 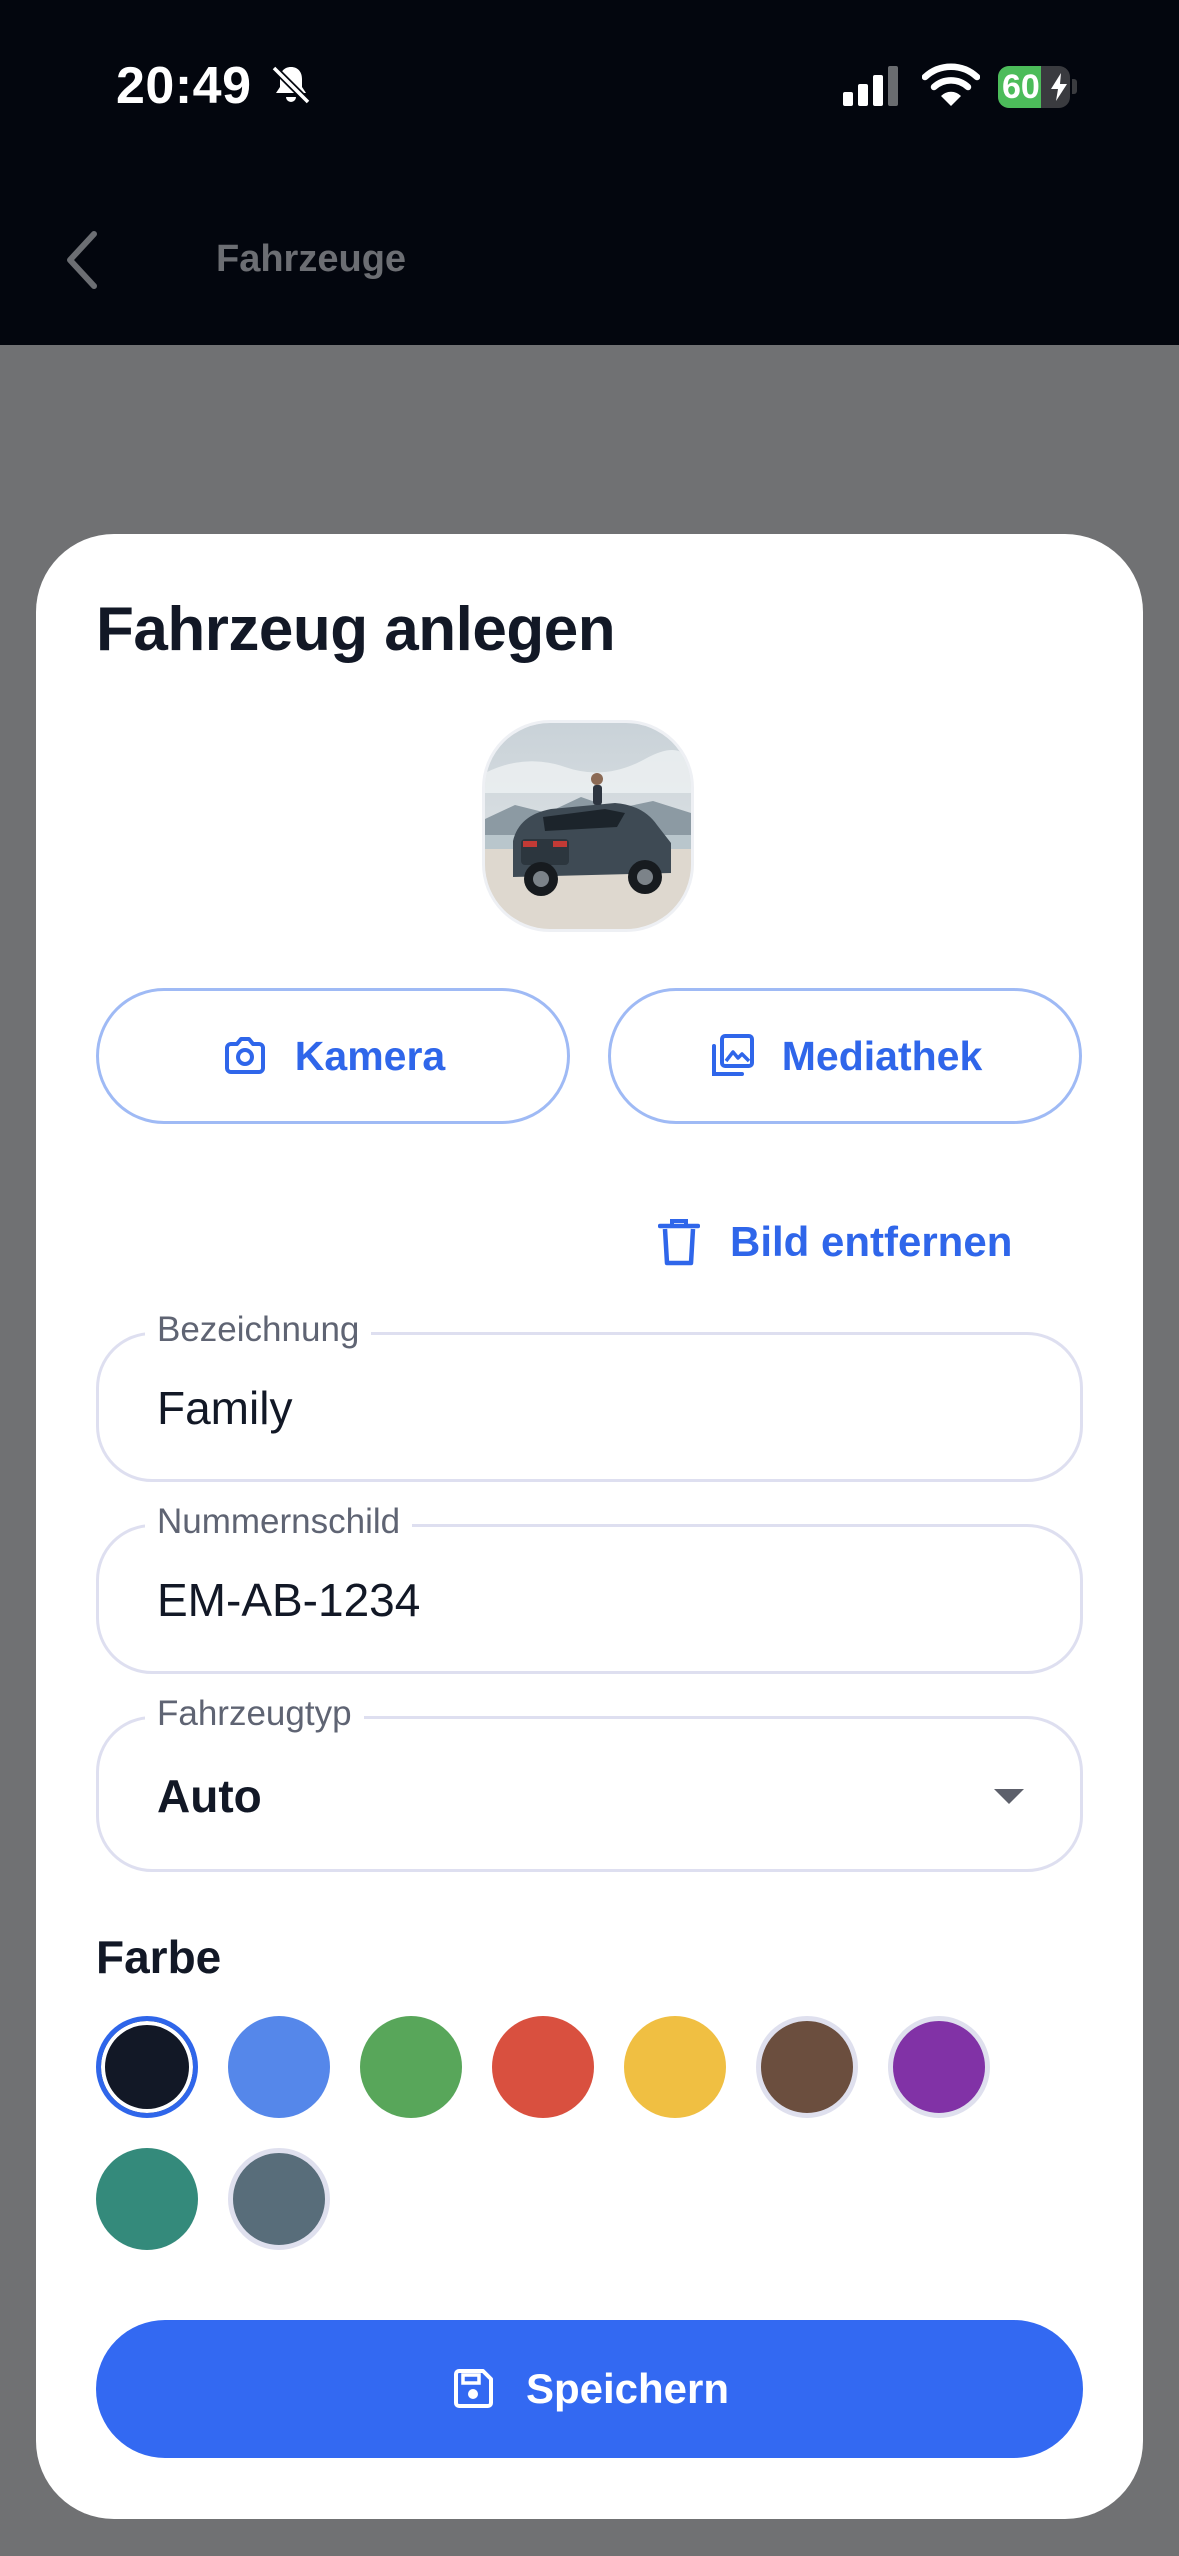 What do you see at coordinates (882, 1055) in the screenshot?
I see `media-library-button-label: Mediathek` at bounding box center [882, 1055].